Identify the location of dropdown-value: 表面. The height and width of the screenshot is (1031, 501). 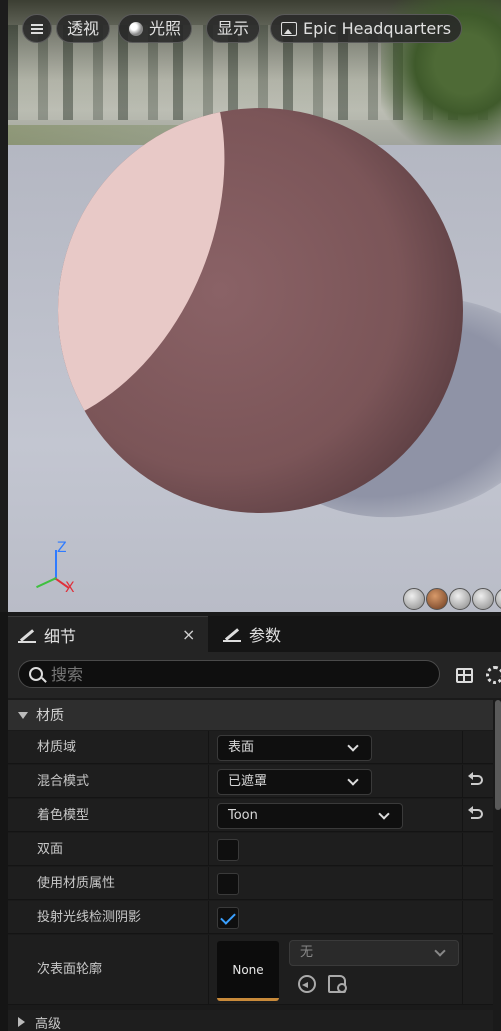
(241, 747).